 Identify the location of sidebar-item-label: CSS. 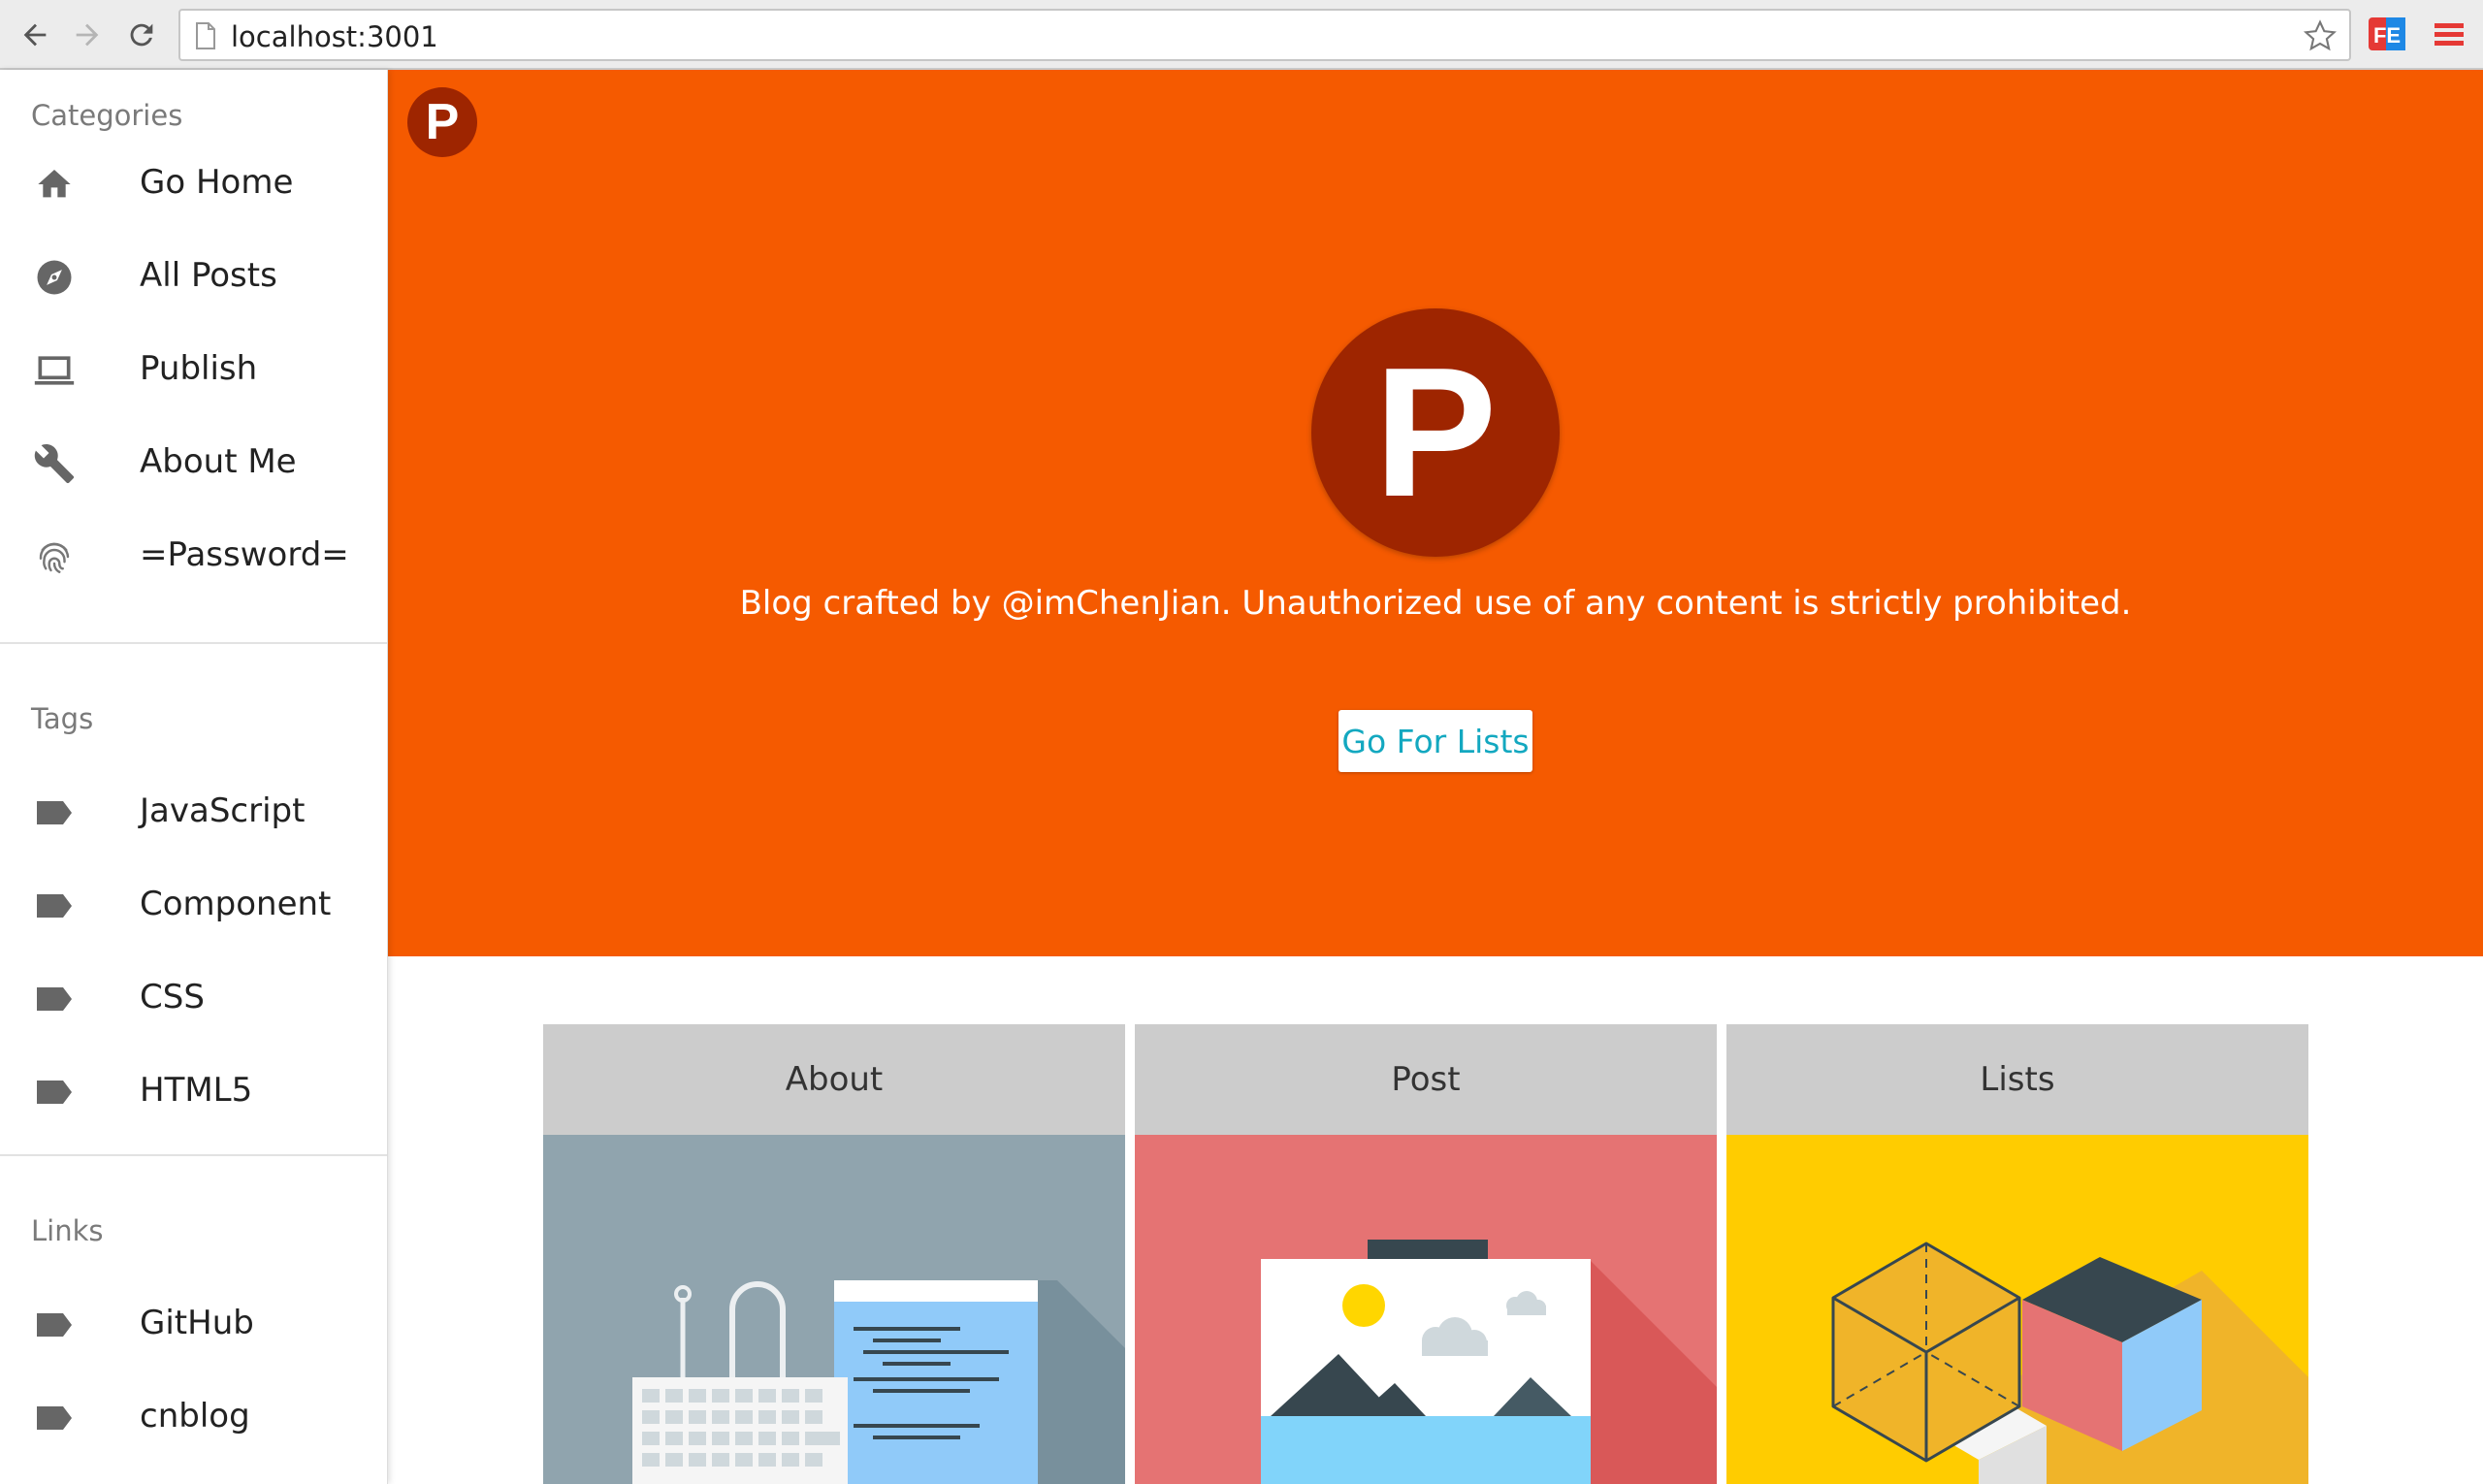
(173, 997).